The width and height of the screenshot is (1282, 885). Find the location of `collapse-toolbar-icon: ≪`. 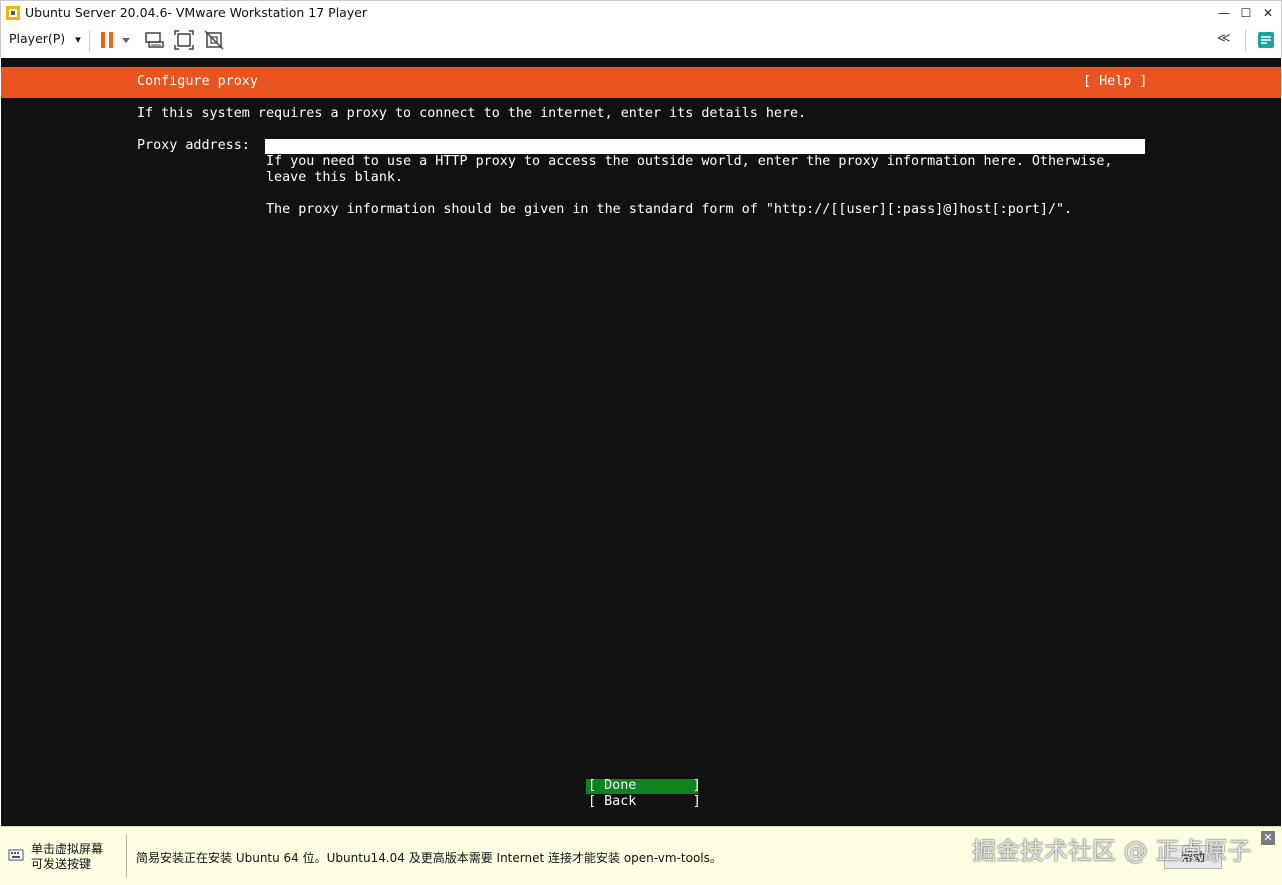

collapse-toolbar-icon: ≪ is located at coordinates (1224, 38).